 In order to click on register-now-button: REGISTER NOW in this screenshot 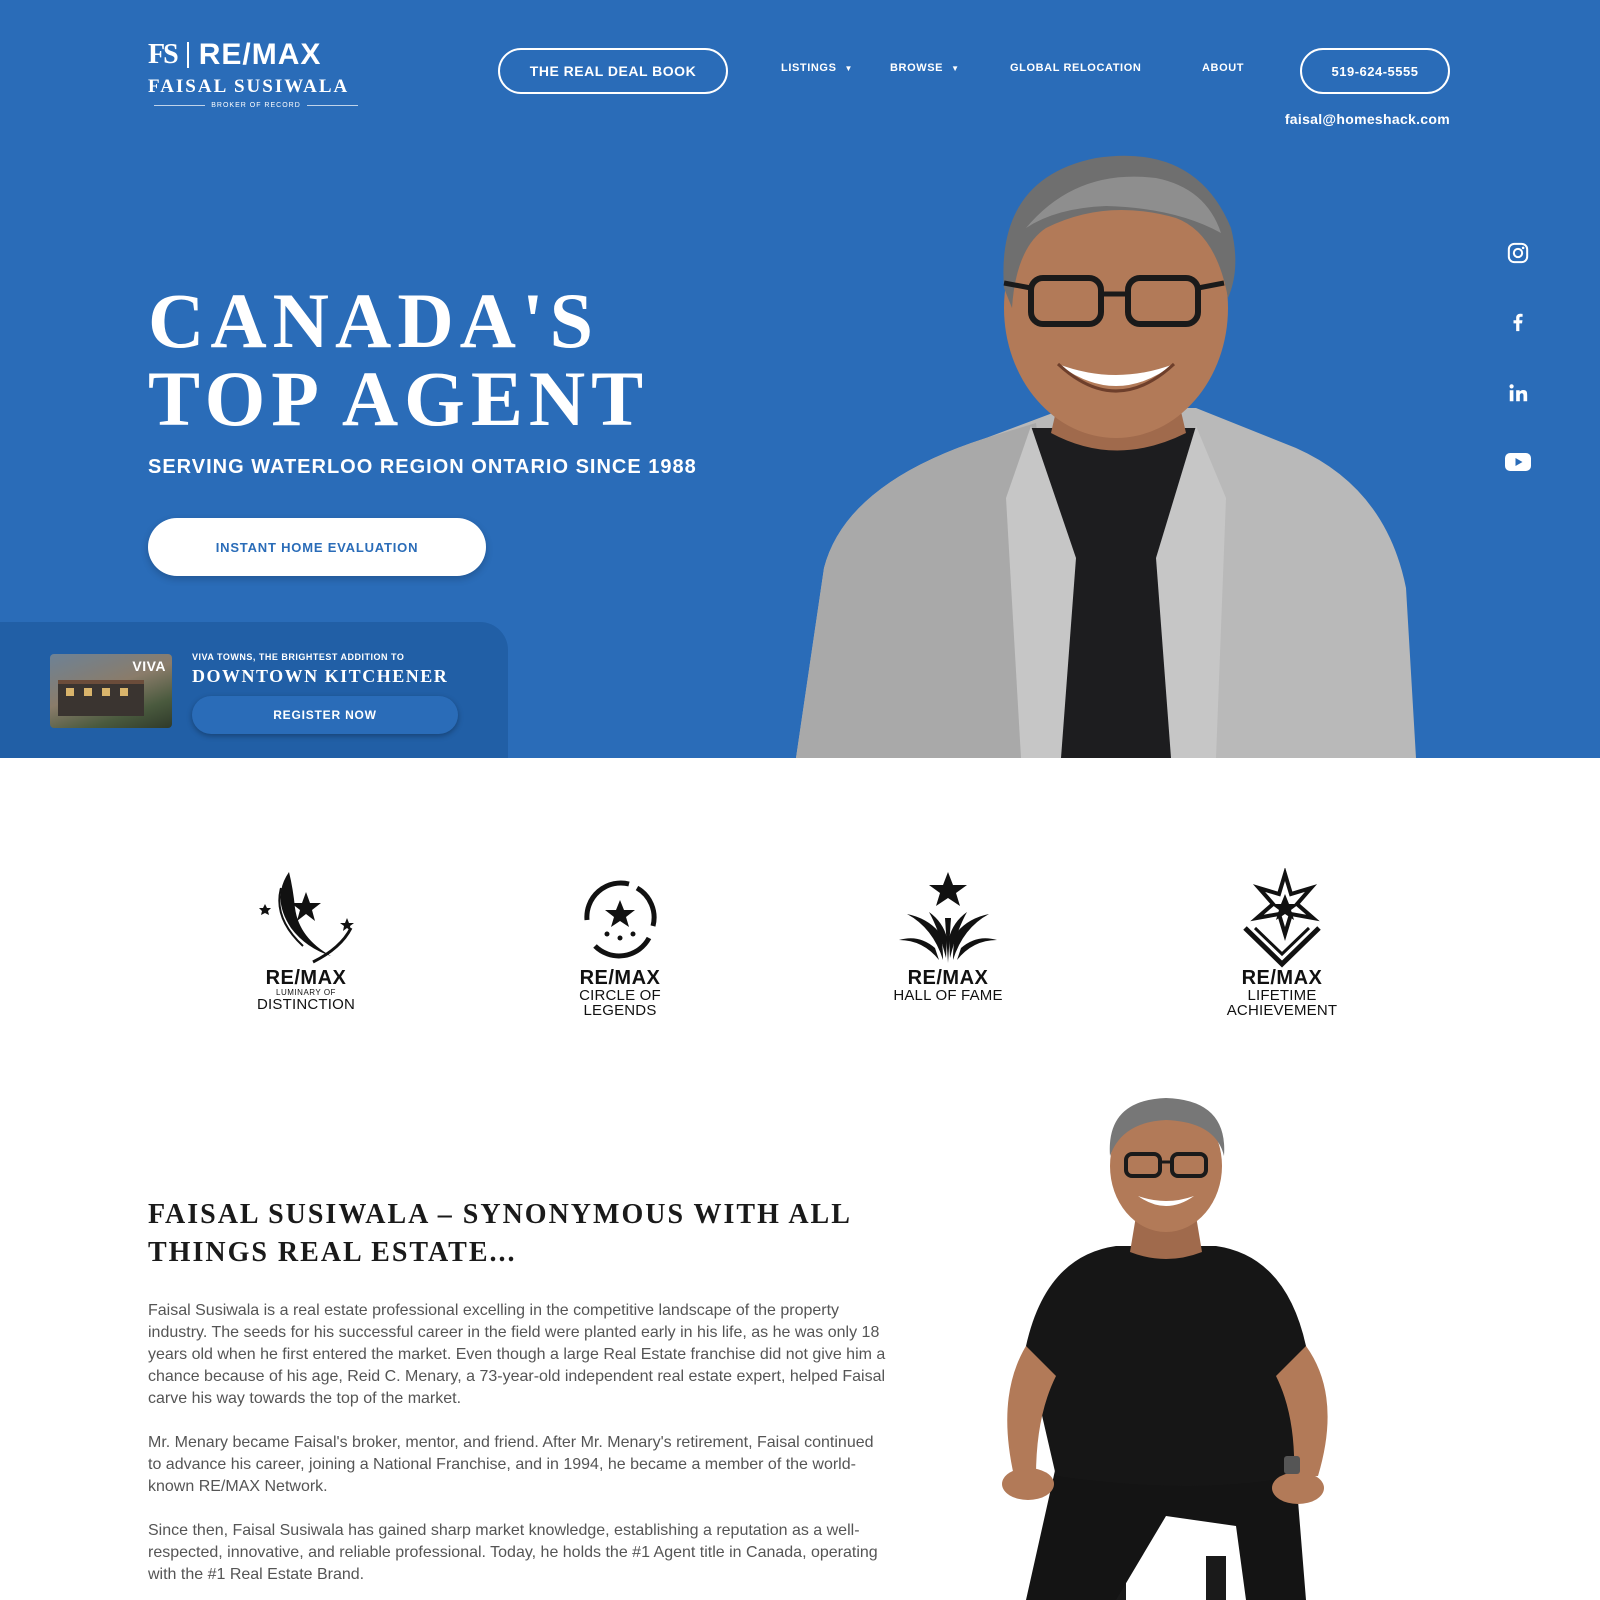, I will do `click(325, 715)`.